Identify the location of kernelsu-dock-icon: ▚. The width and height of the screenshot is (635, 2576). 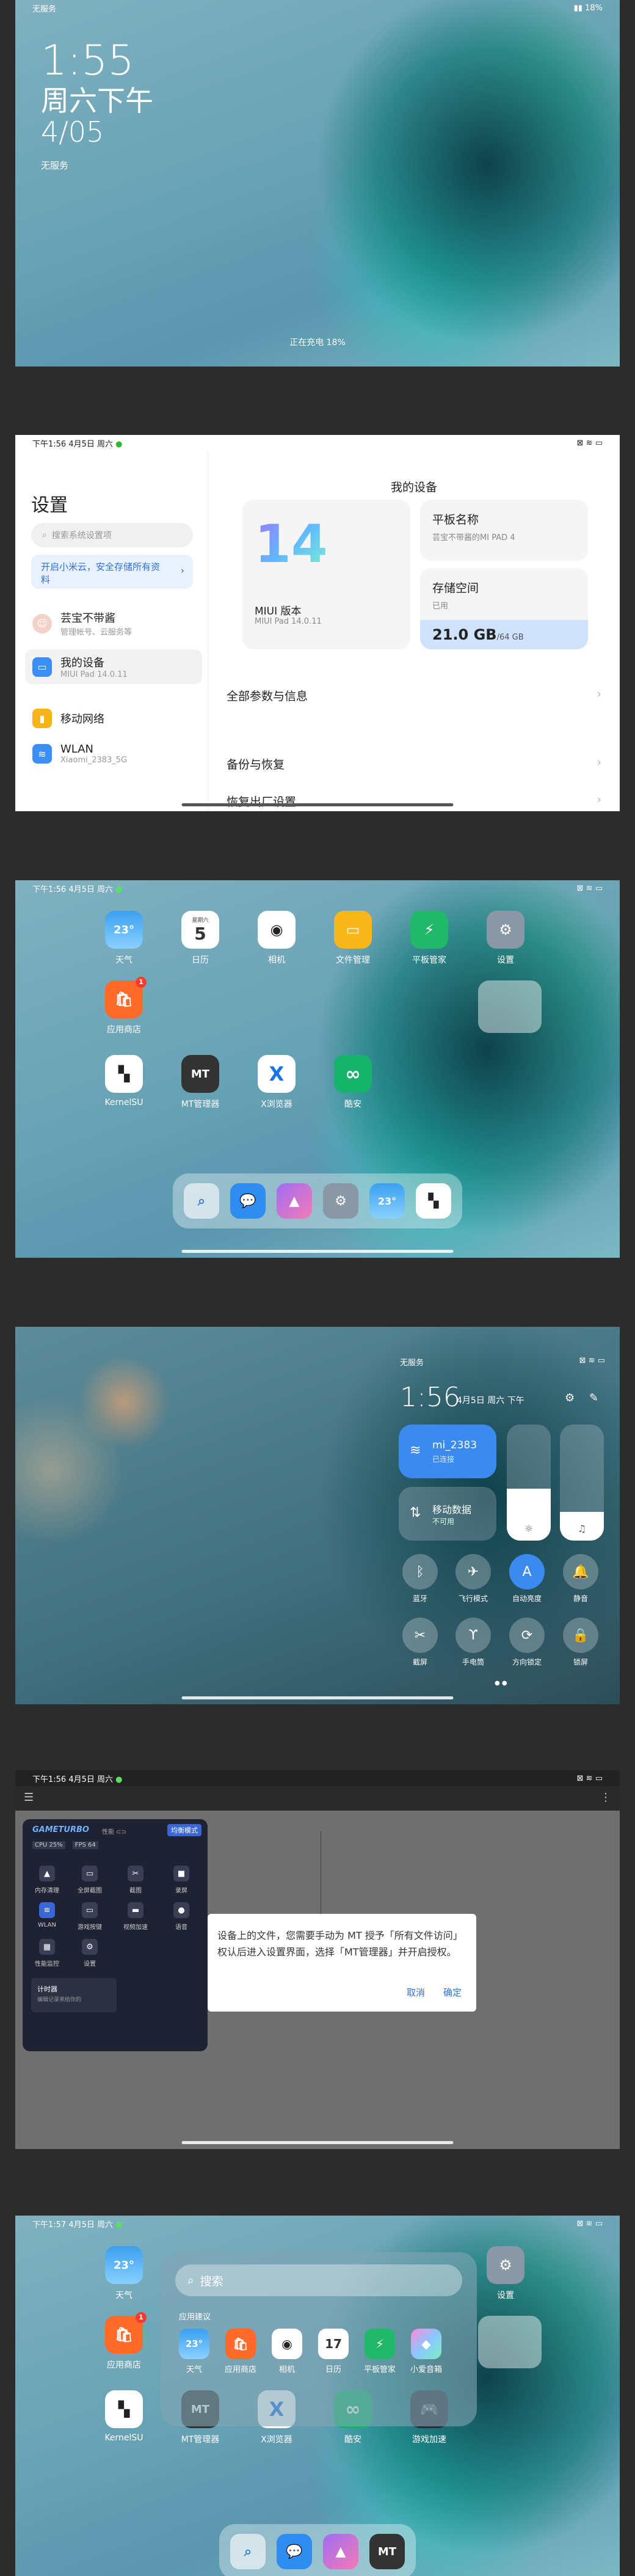
(434, 1201).